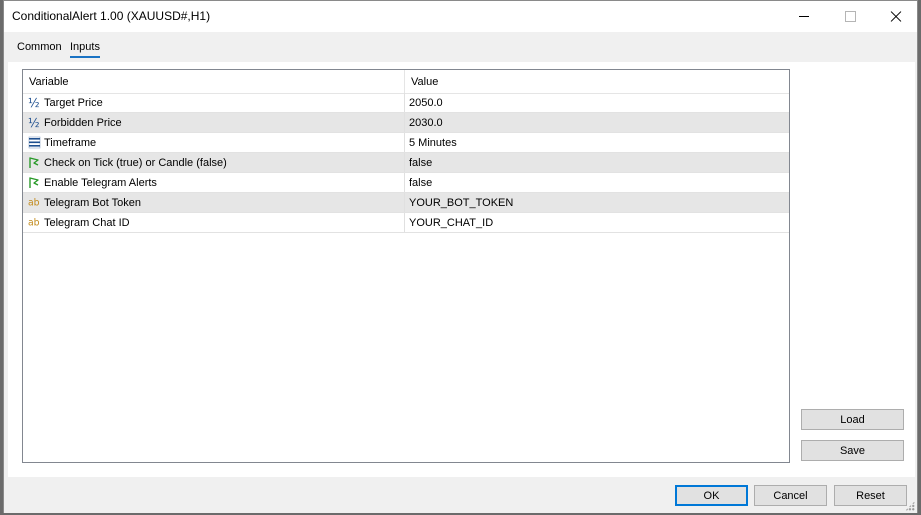 This screenshot has height=515, width=921. What do you see at coordinates (426, 122) in the screenshot?
I see `cell-value: 2030.0` at bounding box center [426, 122].